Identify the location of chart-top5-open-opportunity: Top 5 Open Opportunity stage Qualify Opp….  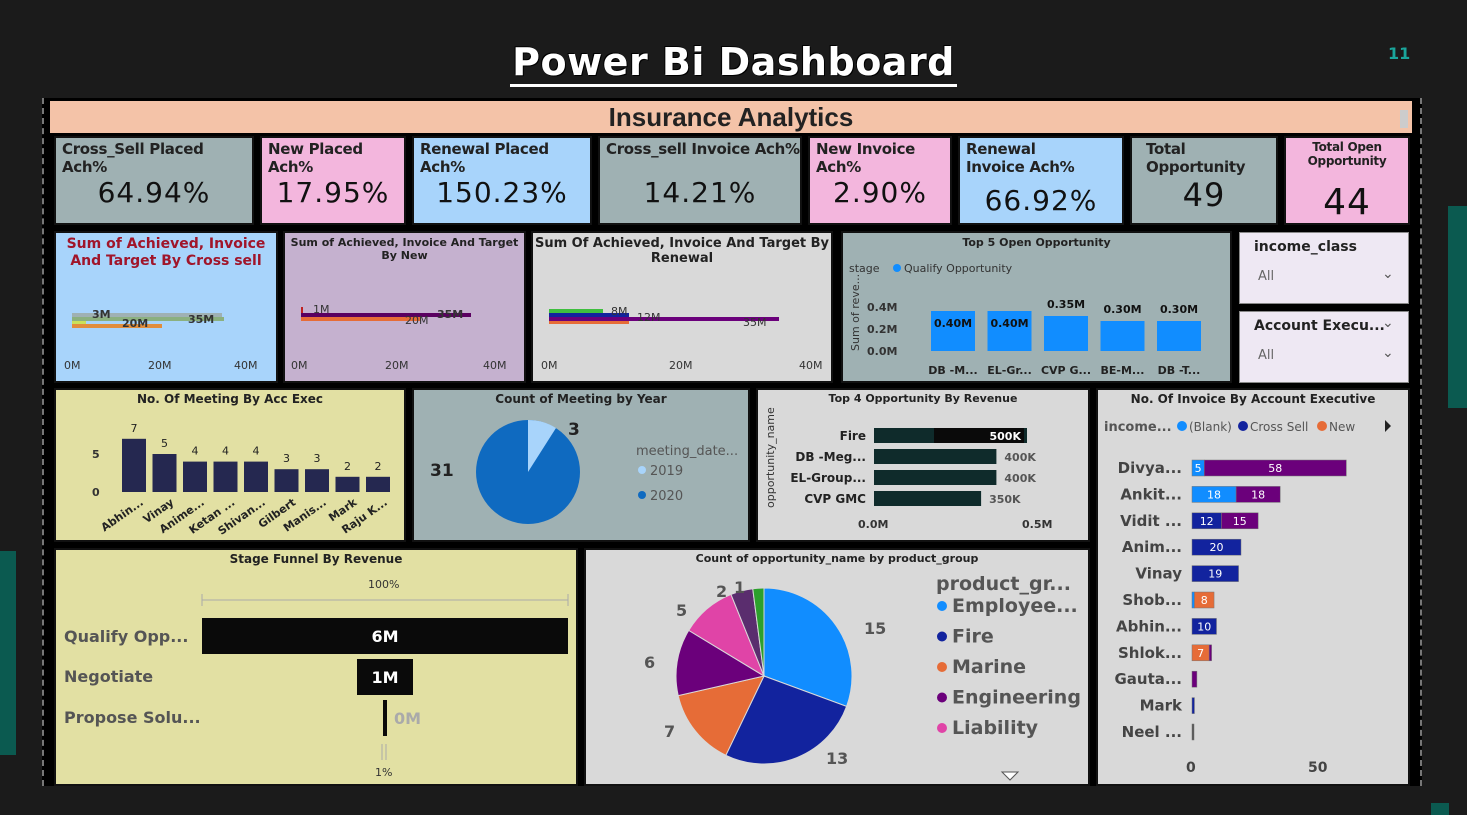
(1036, 307).